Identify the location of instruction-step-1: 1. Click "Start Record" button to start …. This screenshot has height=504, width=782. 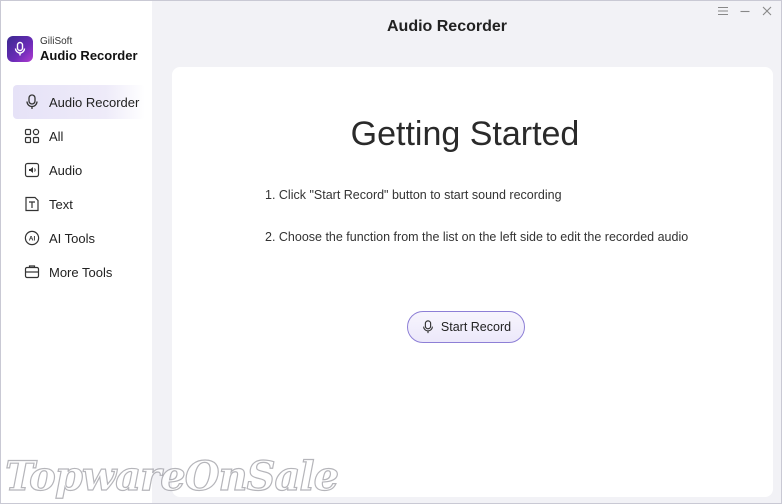
(413, 195).